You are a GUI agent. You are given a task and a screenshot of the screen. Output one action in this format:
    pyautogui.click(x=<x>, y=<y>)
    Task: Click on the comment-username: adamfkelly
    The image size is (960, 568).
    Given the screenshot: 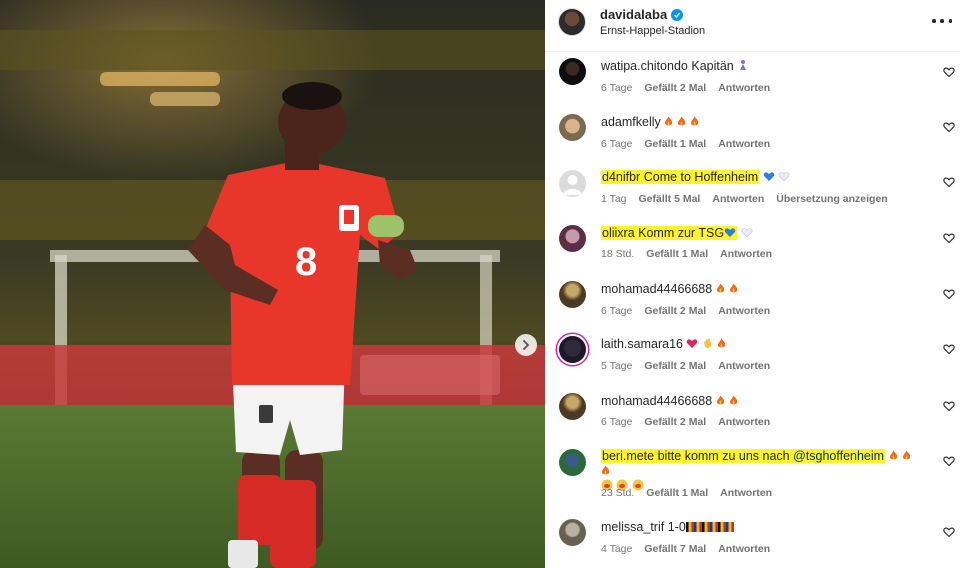 What is the action you would take?
    pyautogui.click(x=631, y=122)
    